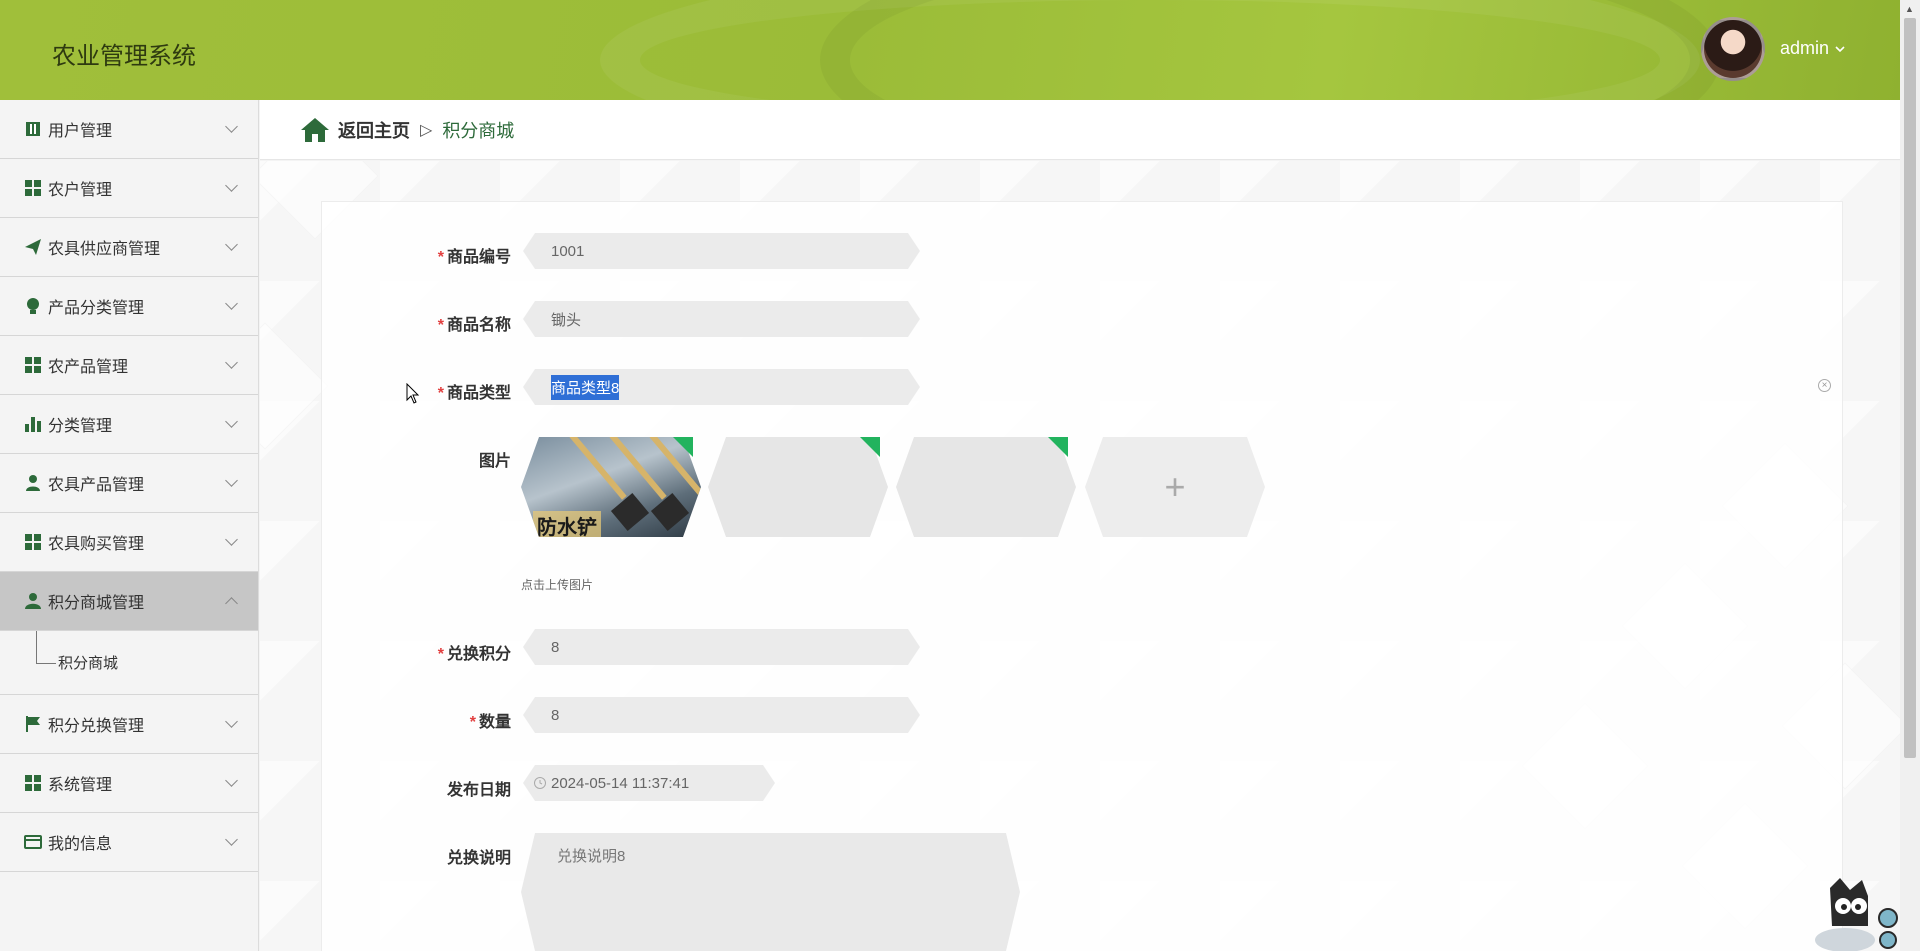  What do you see at coordinates (557, 585) in the screenshot?
I see `upload-hint: 点击上传图片` at bounding box center [557, 585].